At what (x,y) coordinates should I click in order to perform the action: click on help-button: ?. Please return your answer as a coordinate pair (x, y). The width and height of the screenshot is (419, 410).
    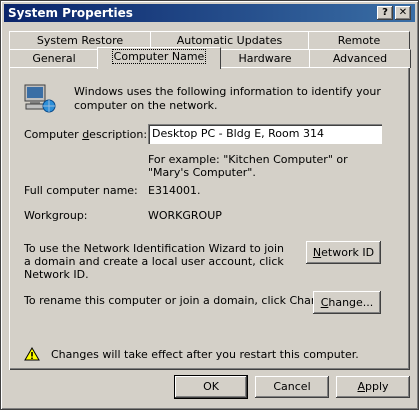
    Looking at the image, I should click on (385, 13).